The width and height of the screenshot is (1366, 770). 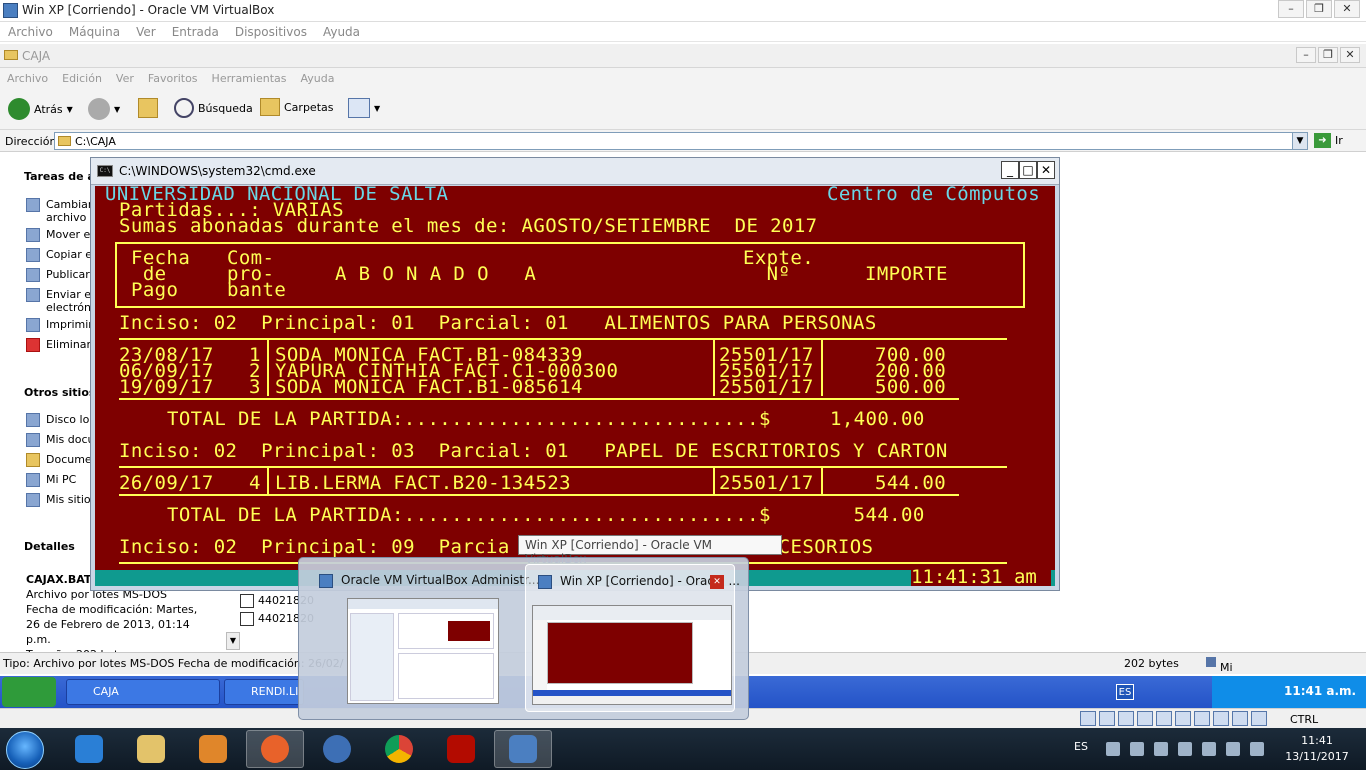 What do you see at coordinates (66, 217) in the screenshot?
I see `task-rename-line2: archivo` at bounding box center [66, 217].